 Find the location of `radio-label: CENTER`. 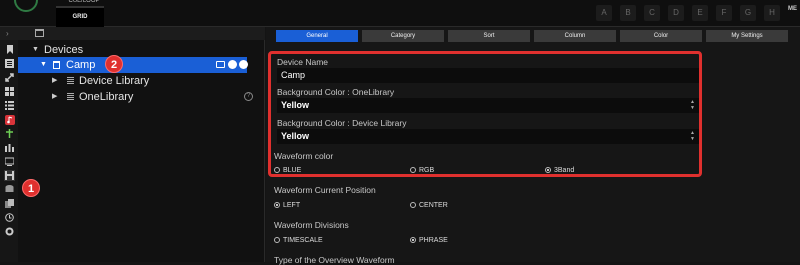

radio-label: CENTER is located at coordinates (433, 205).